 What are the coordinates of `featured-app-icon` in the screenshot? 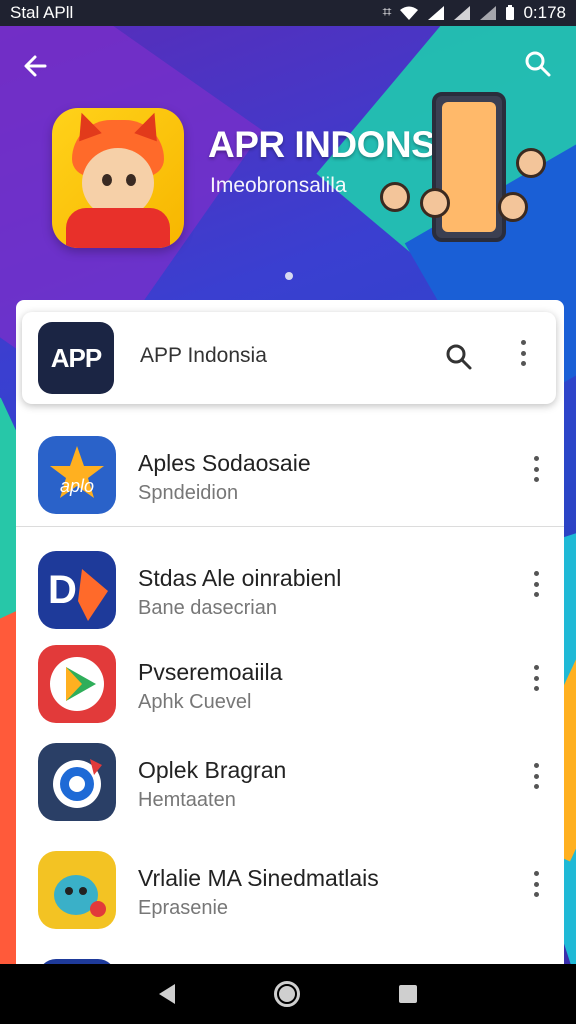 It's located at (118, 178).